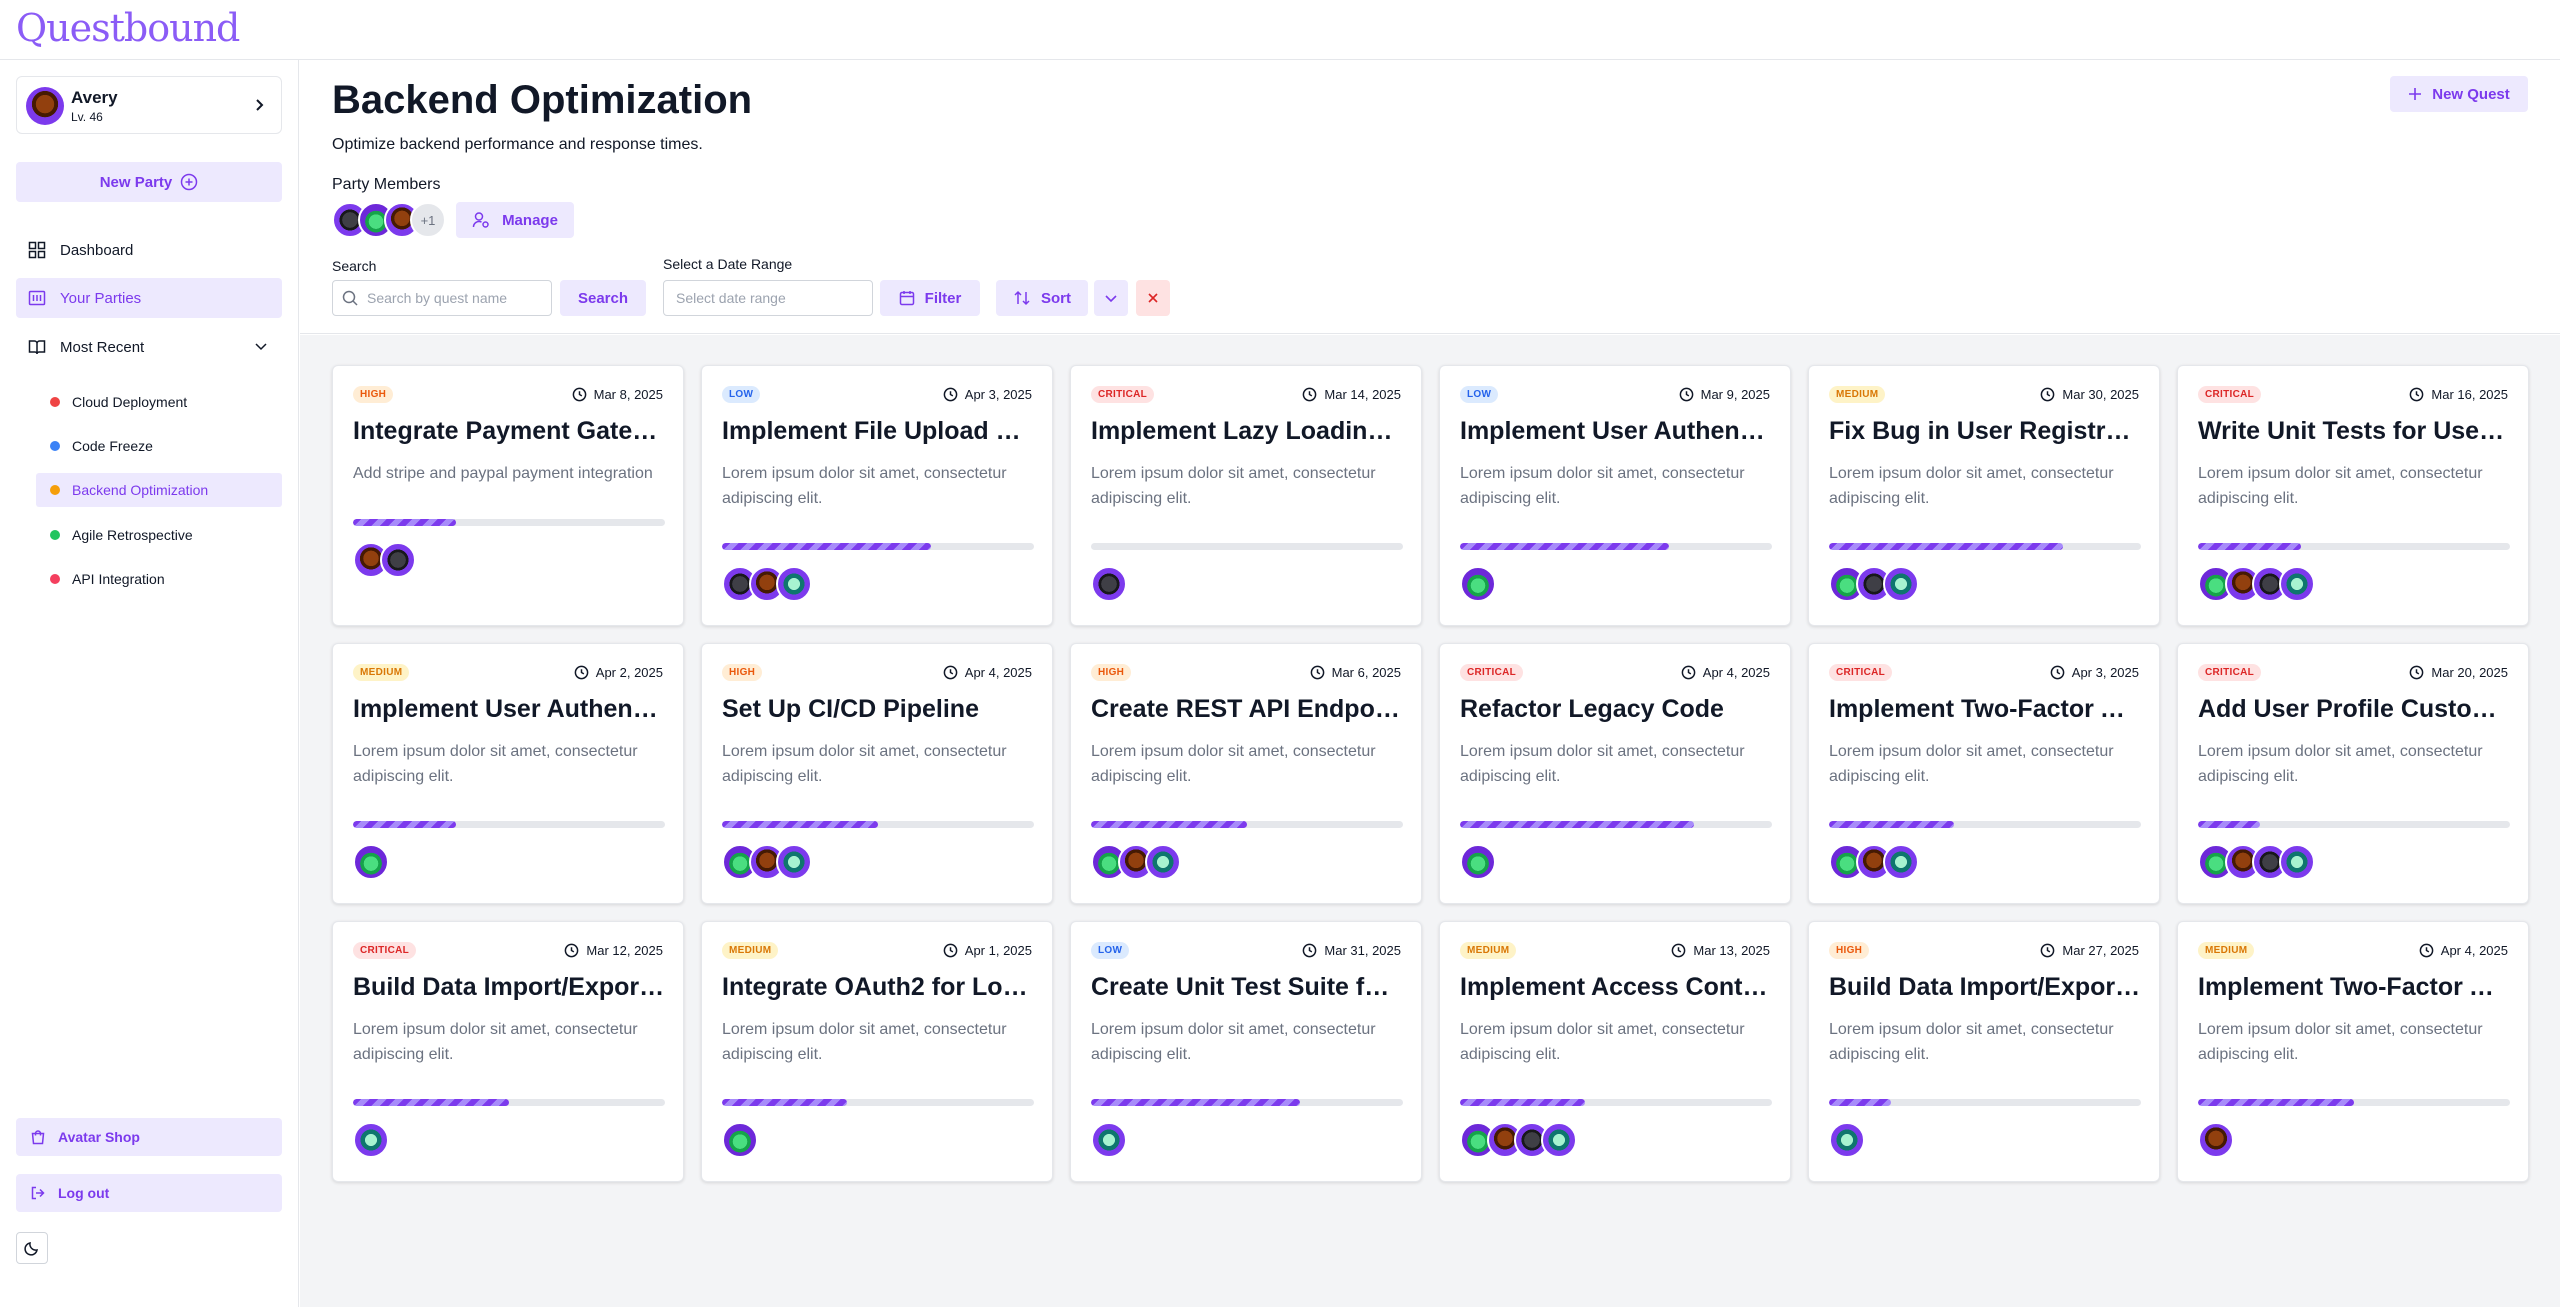 The width and height of the screenshot is (2560, 1307). I want to click on chevron-down-icon, so click(1111, 299).